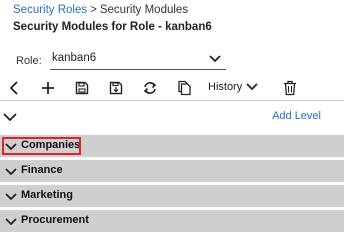 This screenshot has height=240, width=344. What do you see at coordinates (144, 10) in the screenshot?
I see `breadcrumb-current: Security Modules` at bounding box center [144, 10].